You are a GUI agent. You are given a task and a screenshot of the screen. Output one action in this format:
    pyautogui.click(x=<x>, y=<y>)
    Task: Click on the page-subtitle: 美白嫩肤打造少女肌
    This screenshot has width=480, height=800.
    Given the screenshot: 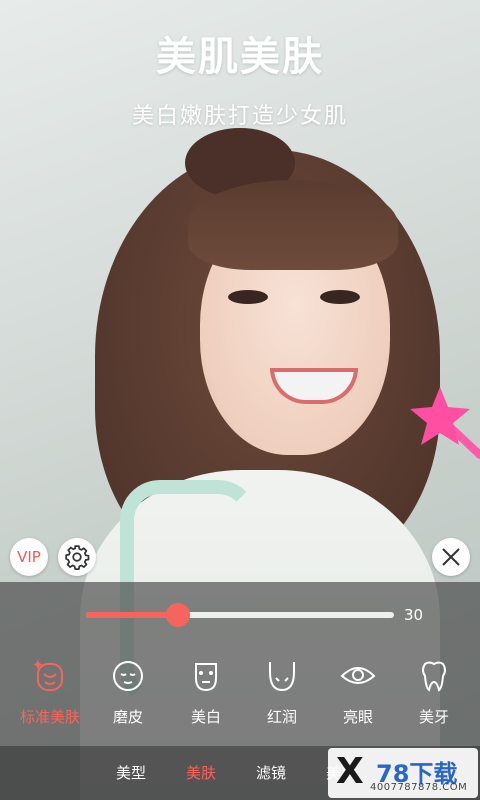 What is the action you would take?
    pyautogui.click(x=239, y=116)
    